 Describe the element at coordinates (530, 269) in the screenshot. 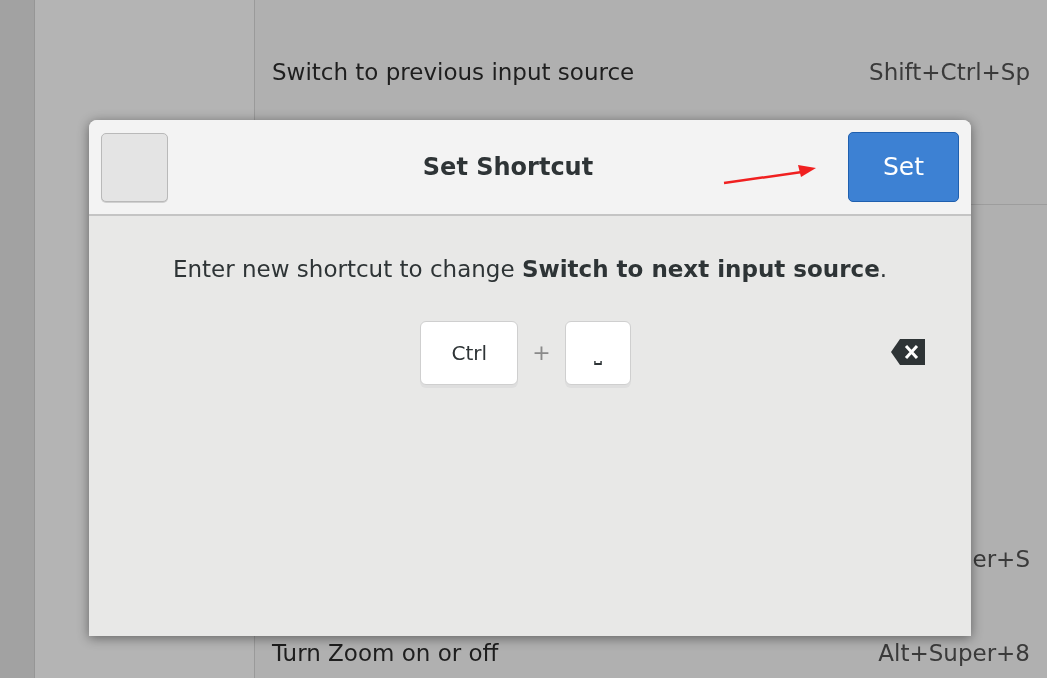

I see `instruction-text: Enter new shortcut to change Switch to next input source.` at that location.